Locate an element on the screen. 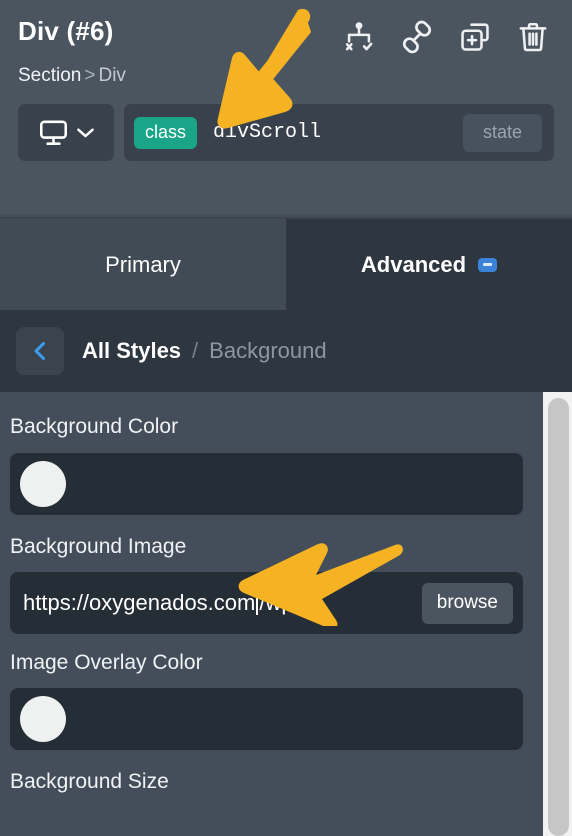 This screenshot has height=836, width=572. page-title: Div (#6) is located at coordinates (66, 31).